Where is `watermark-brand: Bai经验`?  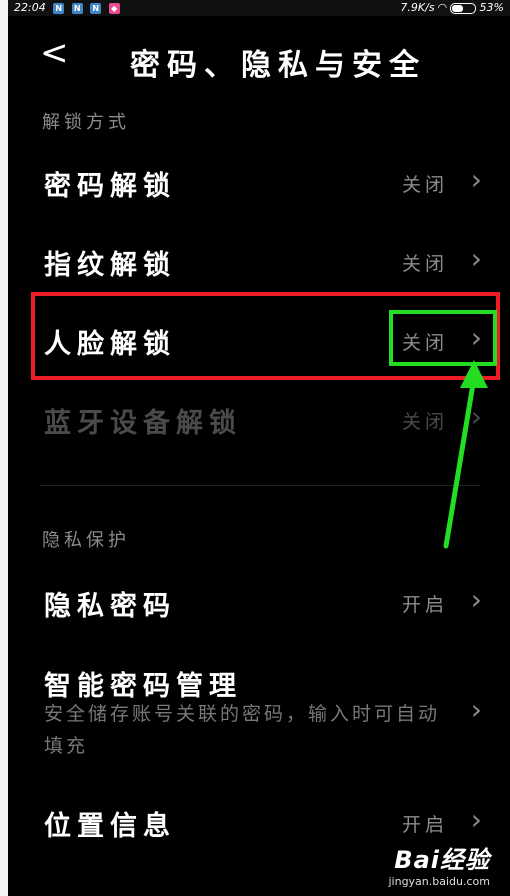
watermark-brand: Bai经验 is located at coordinates (442, 860).